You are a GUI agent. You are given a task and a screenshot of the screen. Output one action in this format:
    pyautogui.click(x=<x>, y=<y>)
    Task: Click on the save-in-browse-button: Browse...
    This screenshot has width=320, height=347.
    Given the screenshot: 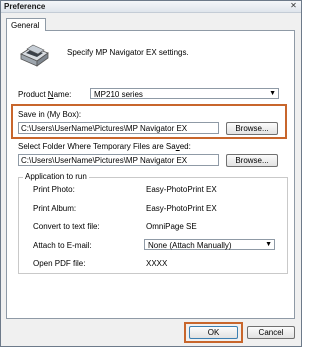 What is the action you would take?
    pyautogui.click(x=252, y=128)
    